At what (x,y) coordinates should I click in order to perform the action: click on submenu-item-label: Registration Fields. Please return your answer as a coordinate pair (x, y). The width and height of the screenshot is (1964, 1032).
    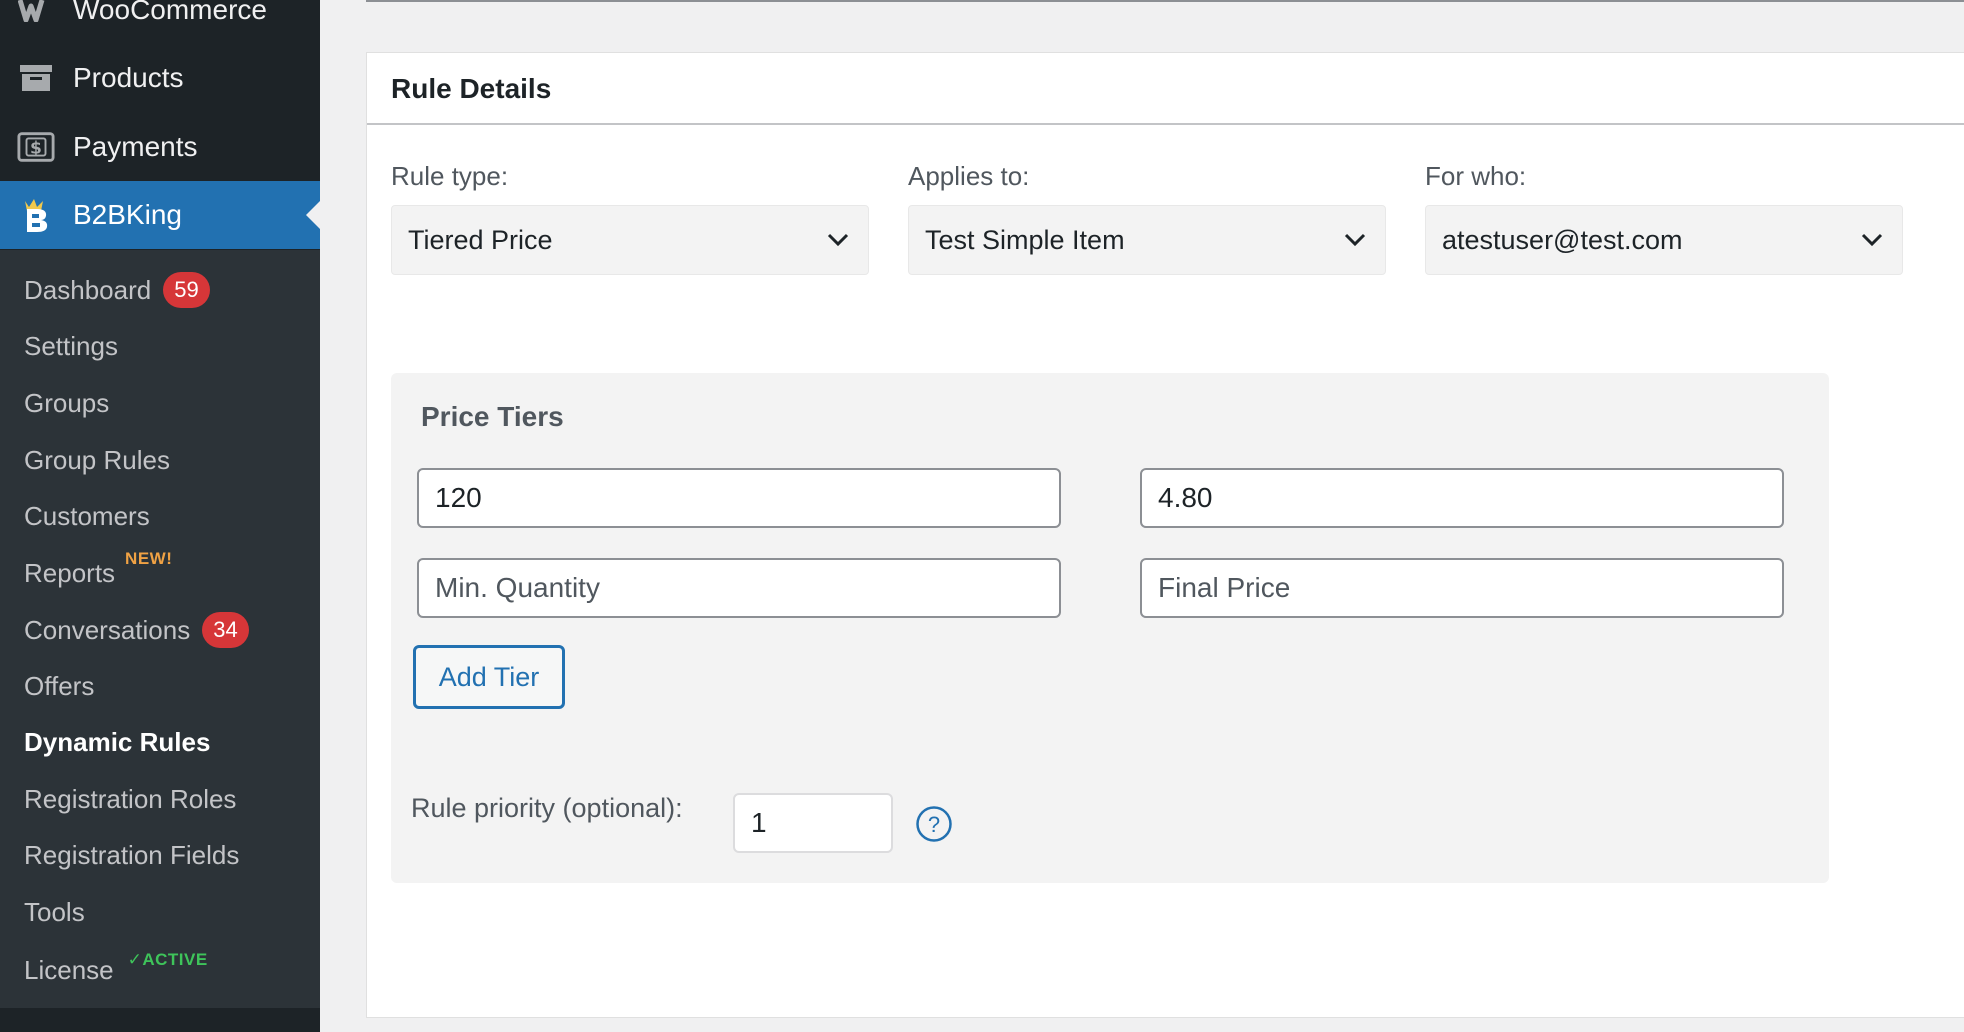
    Looking at the image, I should click on (132, 854).